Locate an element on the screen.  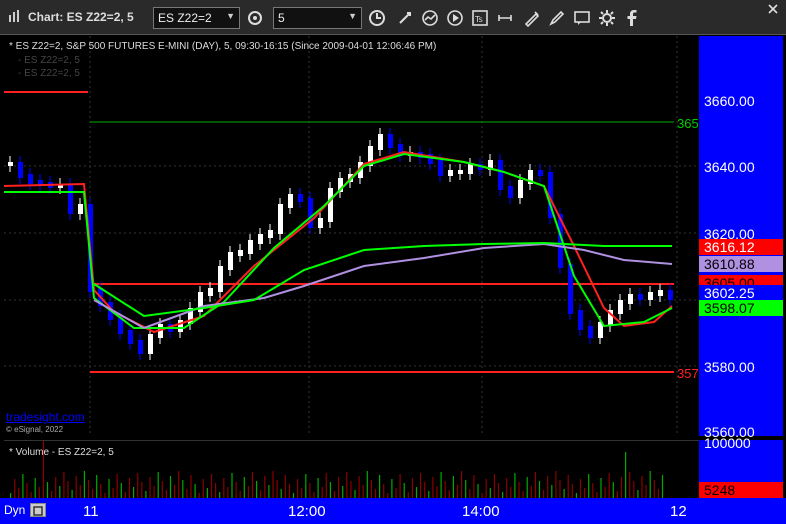
volume-badge: 5248 is located at coordinates (741, 490).